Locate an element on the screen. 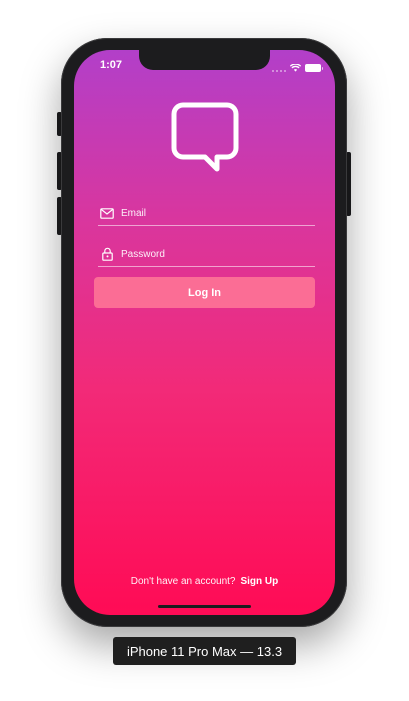 This screenshot has width=409, height=701. password-placeholder: Password is located at coordinates (143, 254).